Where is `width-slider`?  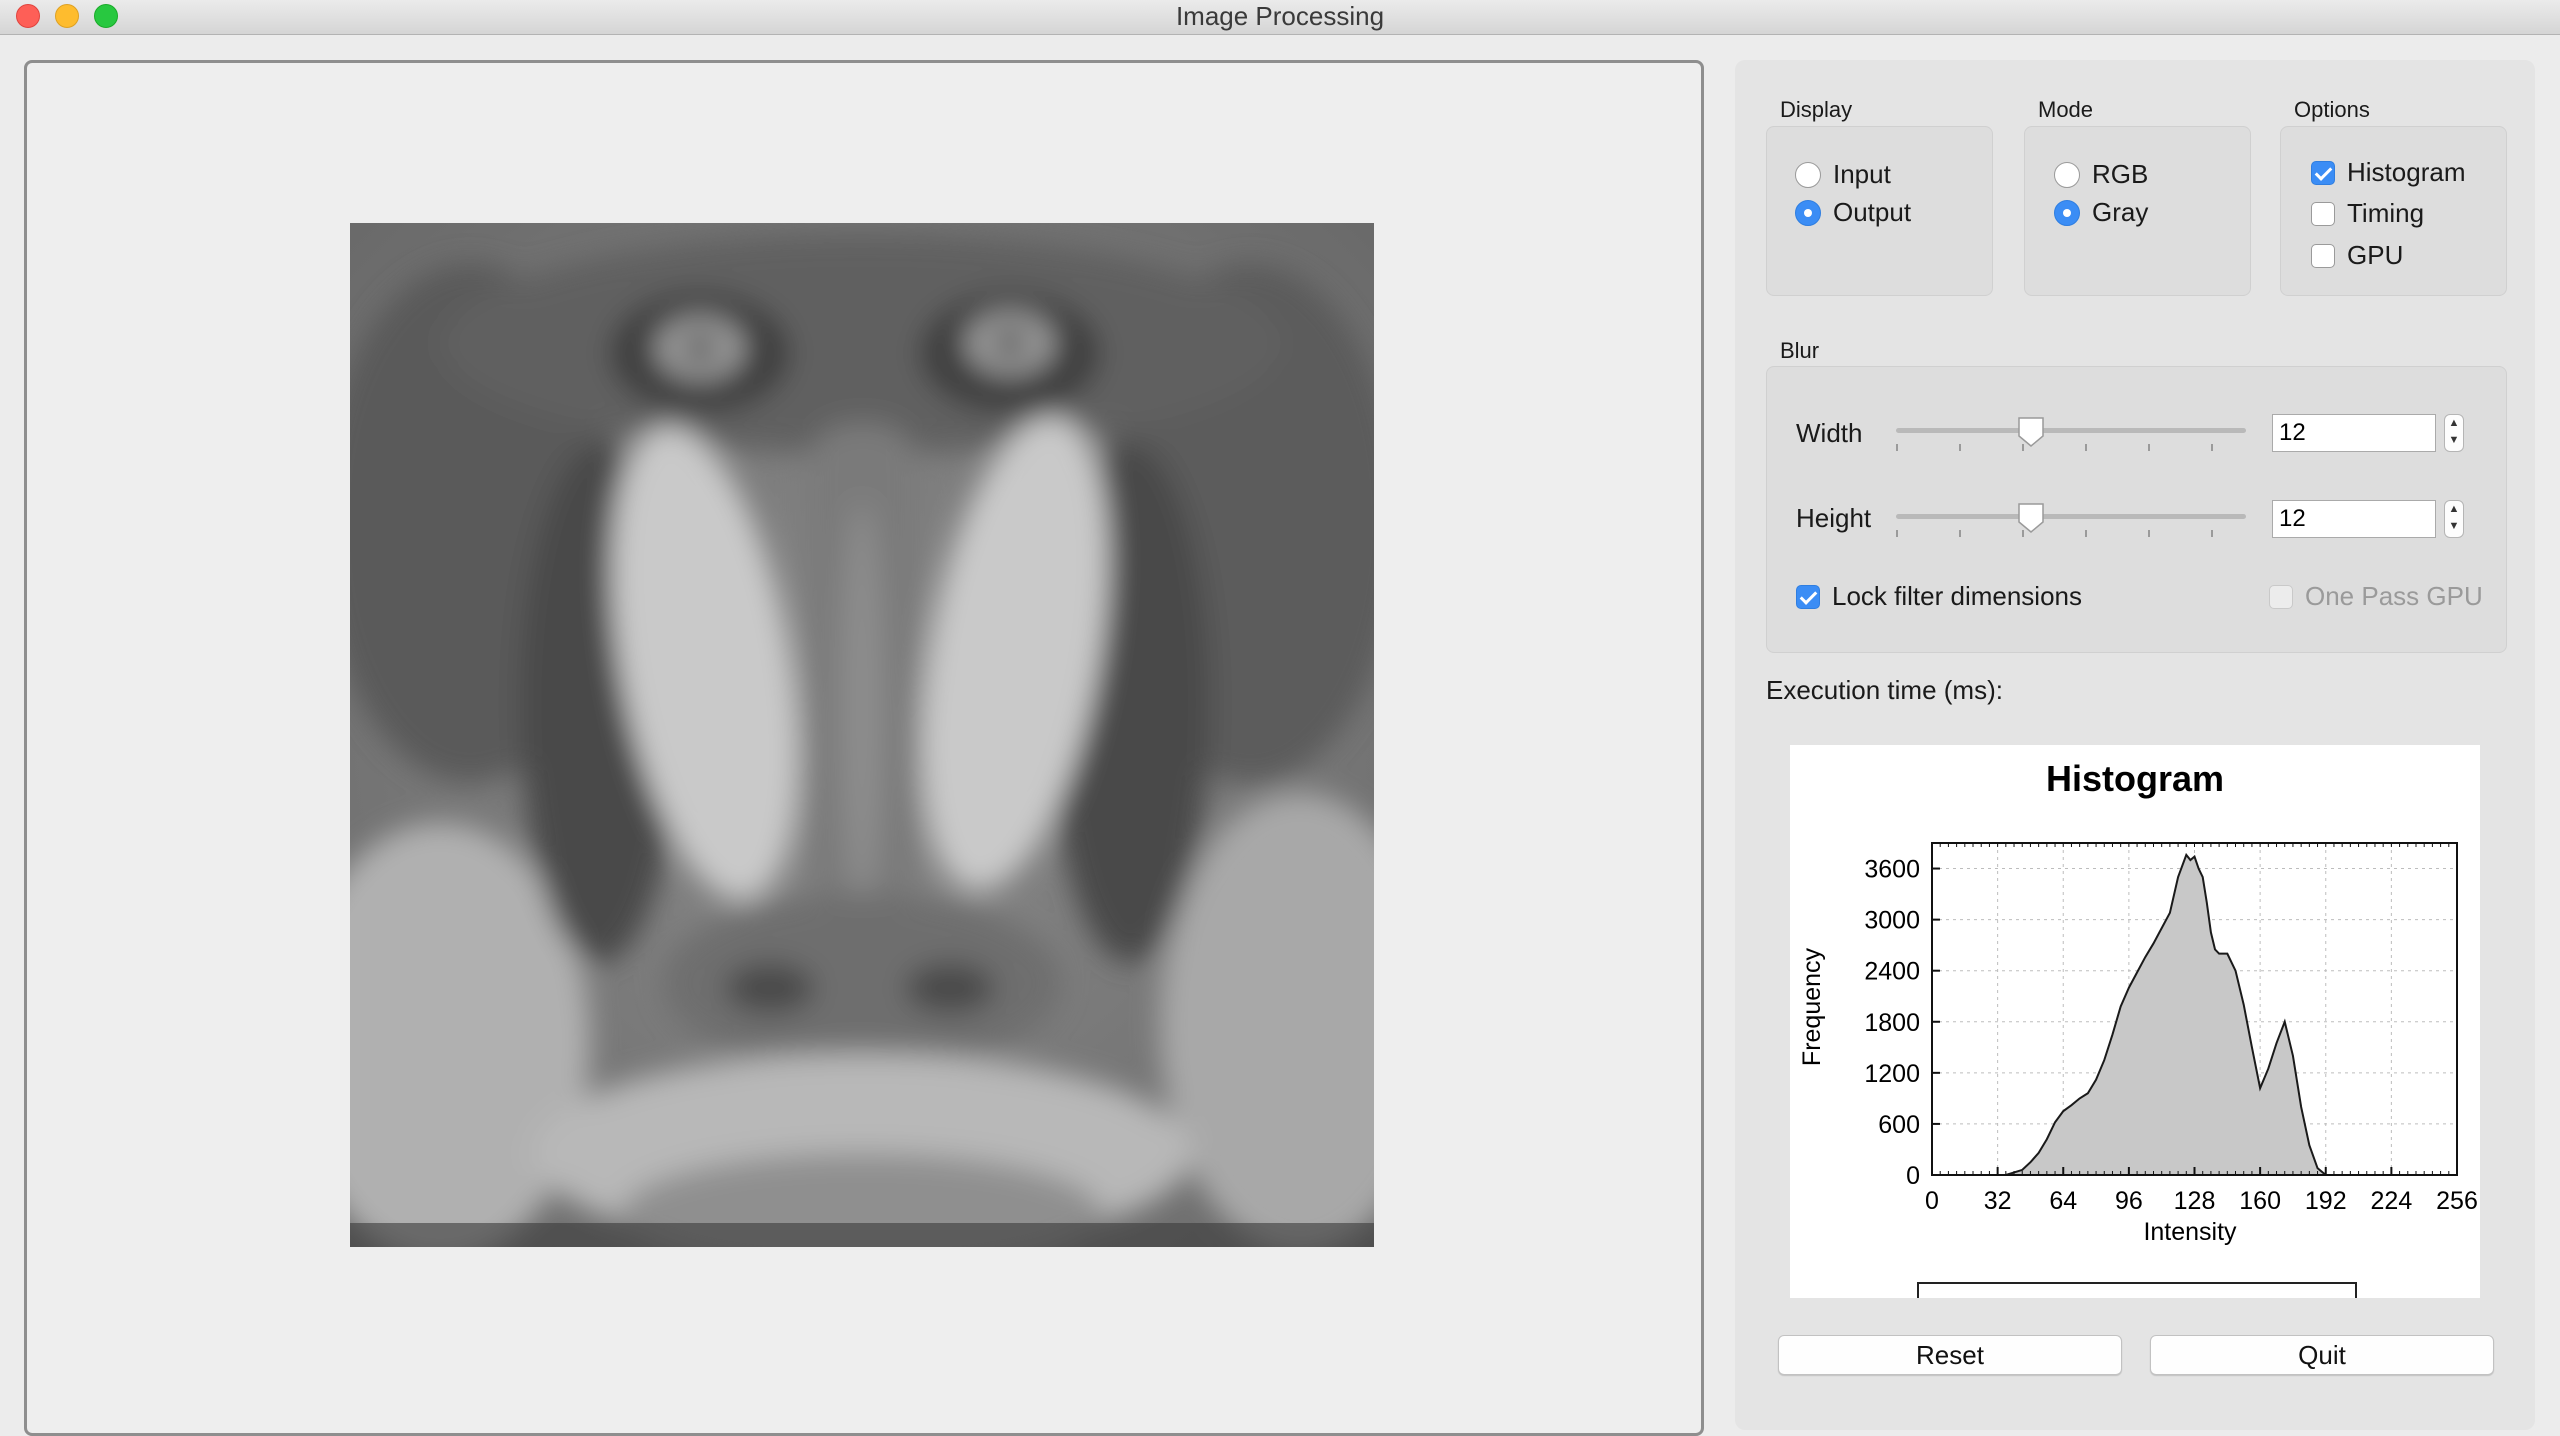
width-slider is located at coordinates (2071, 434).